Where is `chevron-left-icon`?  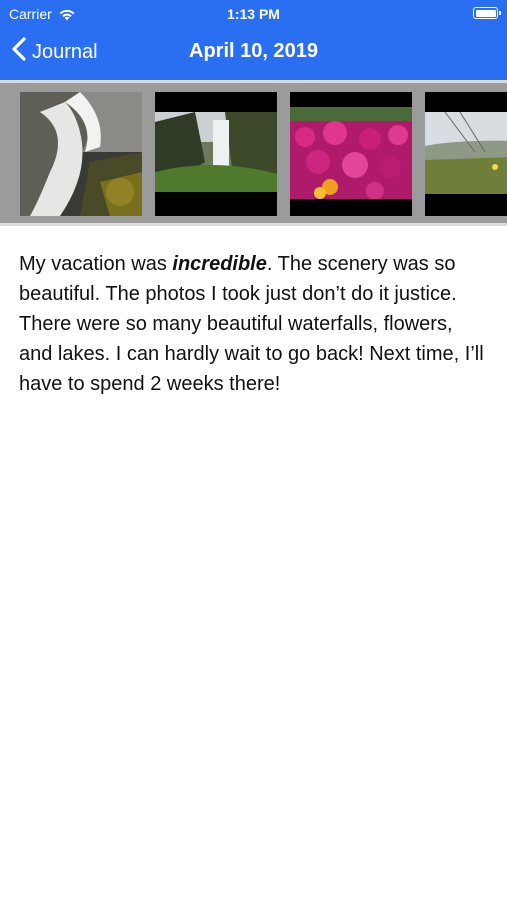
chevron-left-icon is located at coordinates (19, 52).